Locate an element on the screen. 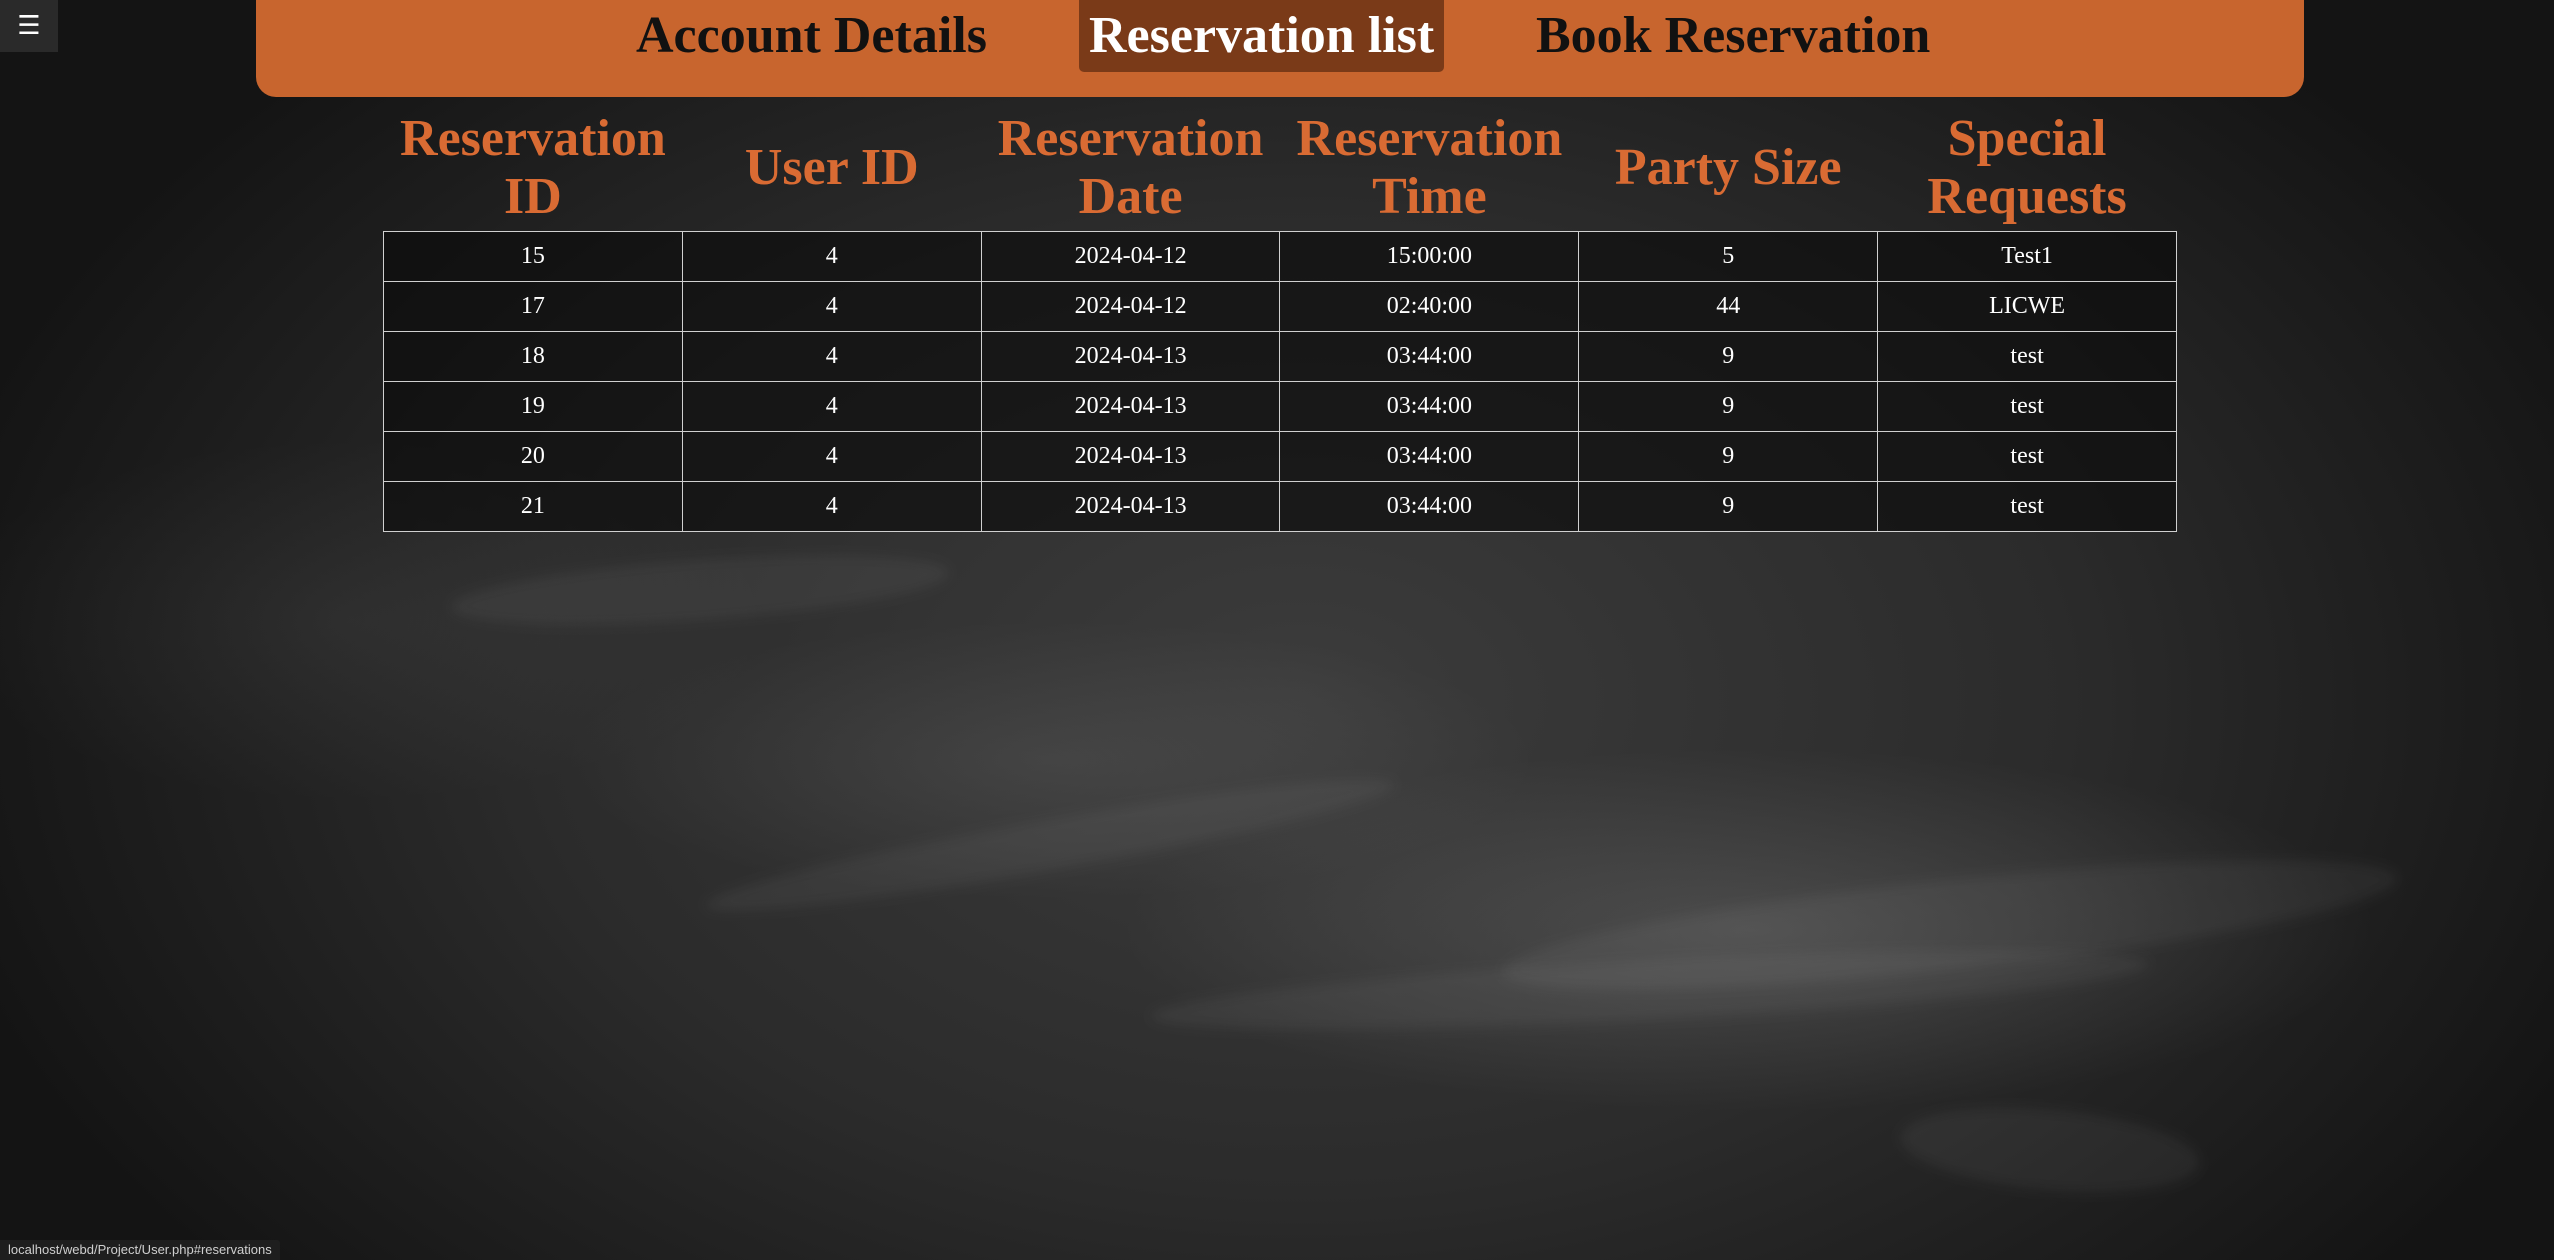  table-row: 18 4 2024-04-13 03:44:00 9 test is located at coordinates (1280, 356).